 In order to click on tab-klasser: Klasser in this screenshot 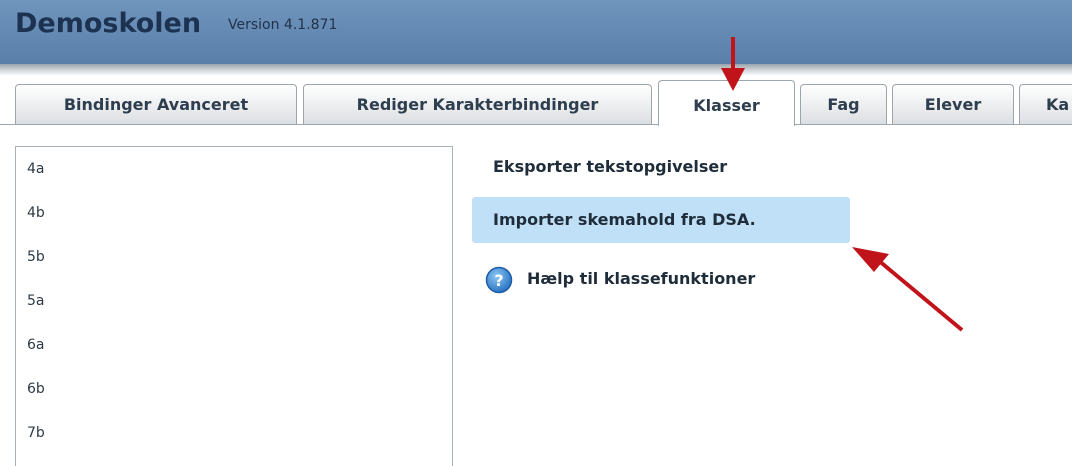, I will do `click(726, 103)`.